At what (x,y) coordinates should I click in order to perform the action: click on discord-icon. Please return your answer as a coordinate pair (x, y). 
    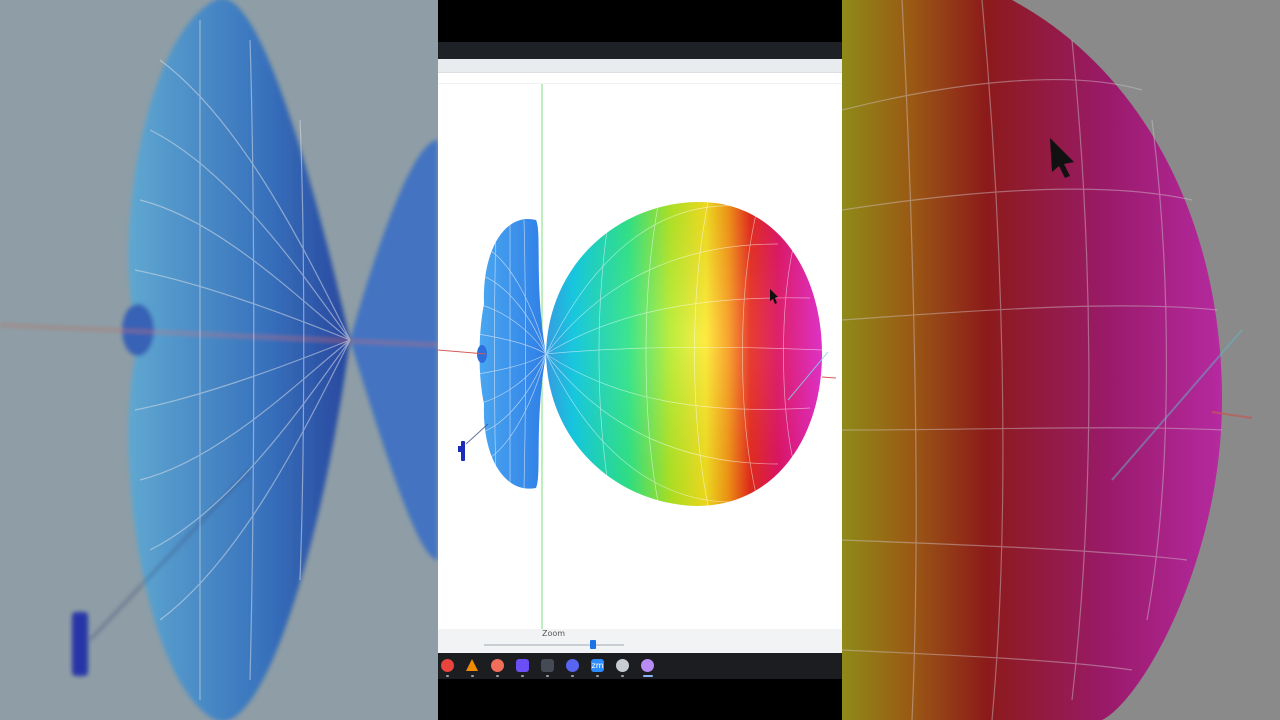
    Looking at the image, I should click on (572, 665).